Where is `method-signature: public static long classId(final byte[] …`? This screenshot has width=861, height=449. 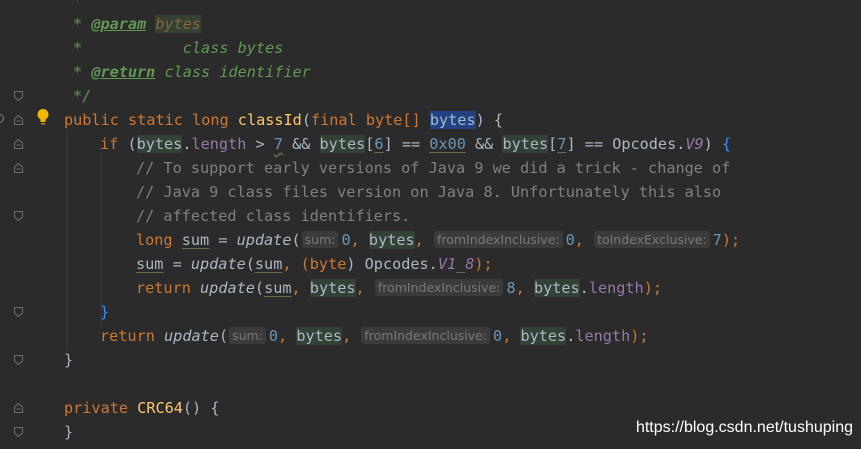
method-signature: public static long classId(final byte[] … is located at coordinates (283, 120).